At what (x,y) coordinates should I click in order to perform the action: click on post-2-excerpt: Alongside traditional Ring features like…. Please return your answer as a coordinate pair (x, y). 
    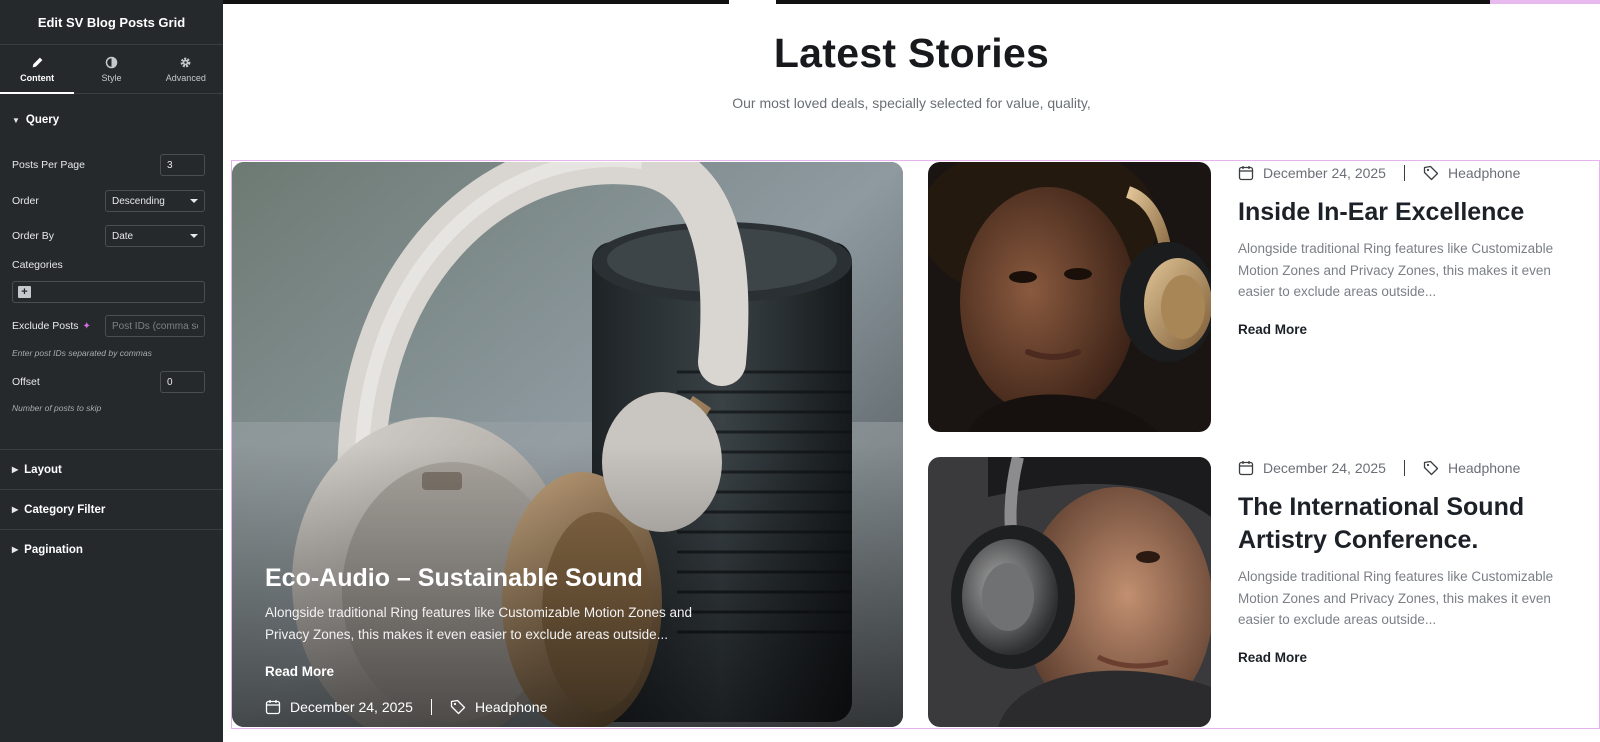
    Looking at the image, I should click on (1396, 598).